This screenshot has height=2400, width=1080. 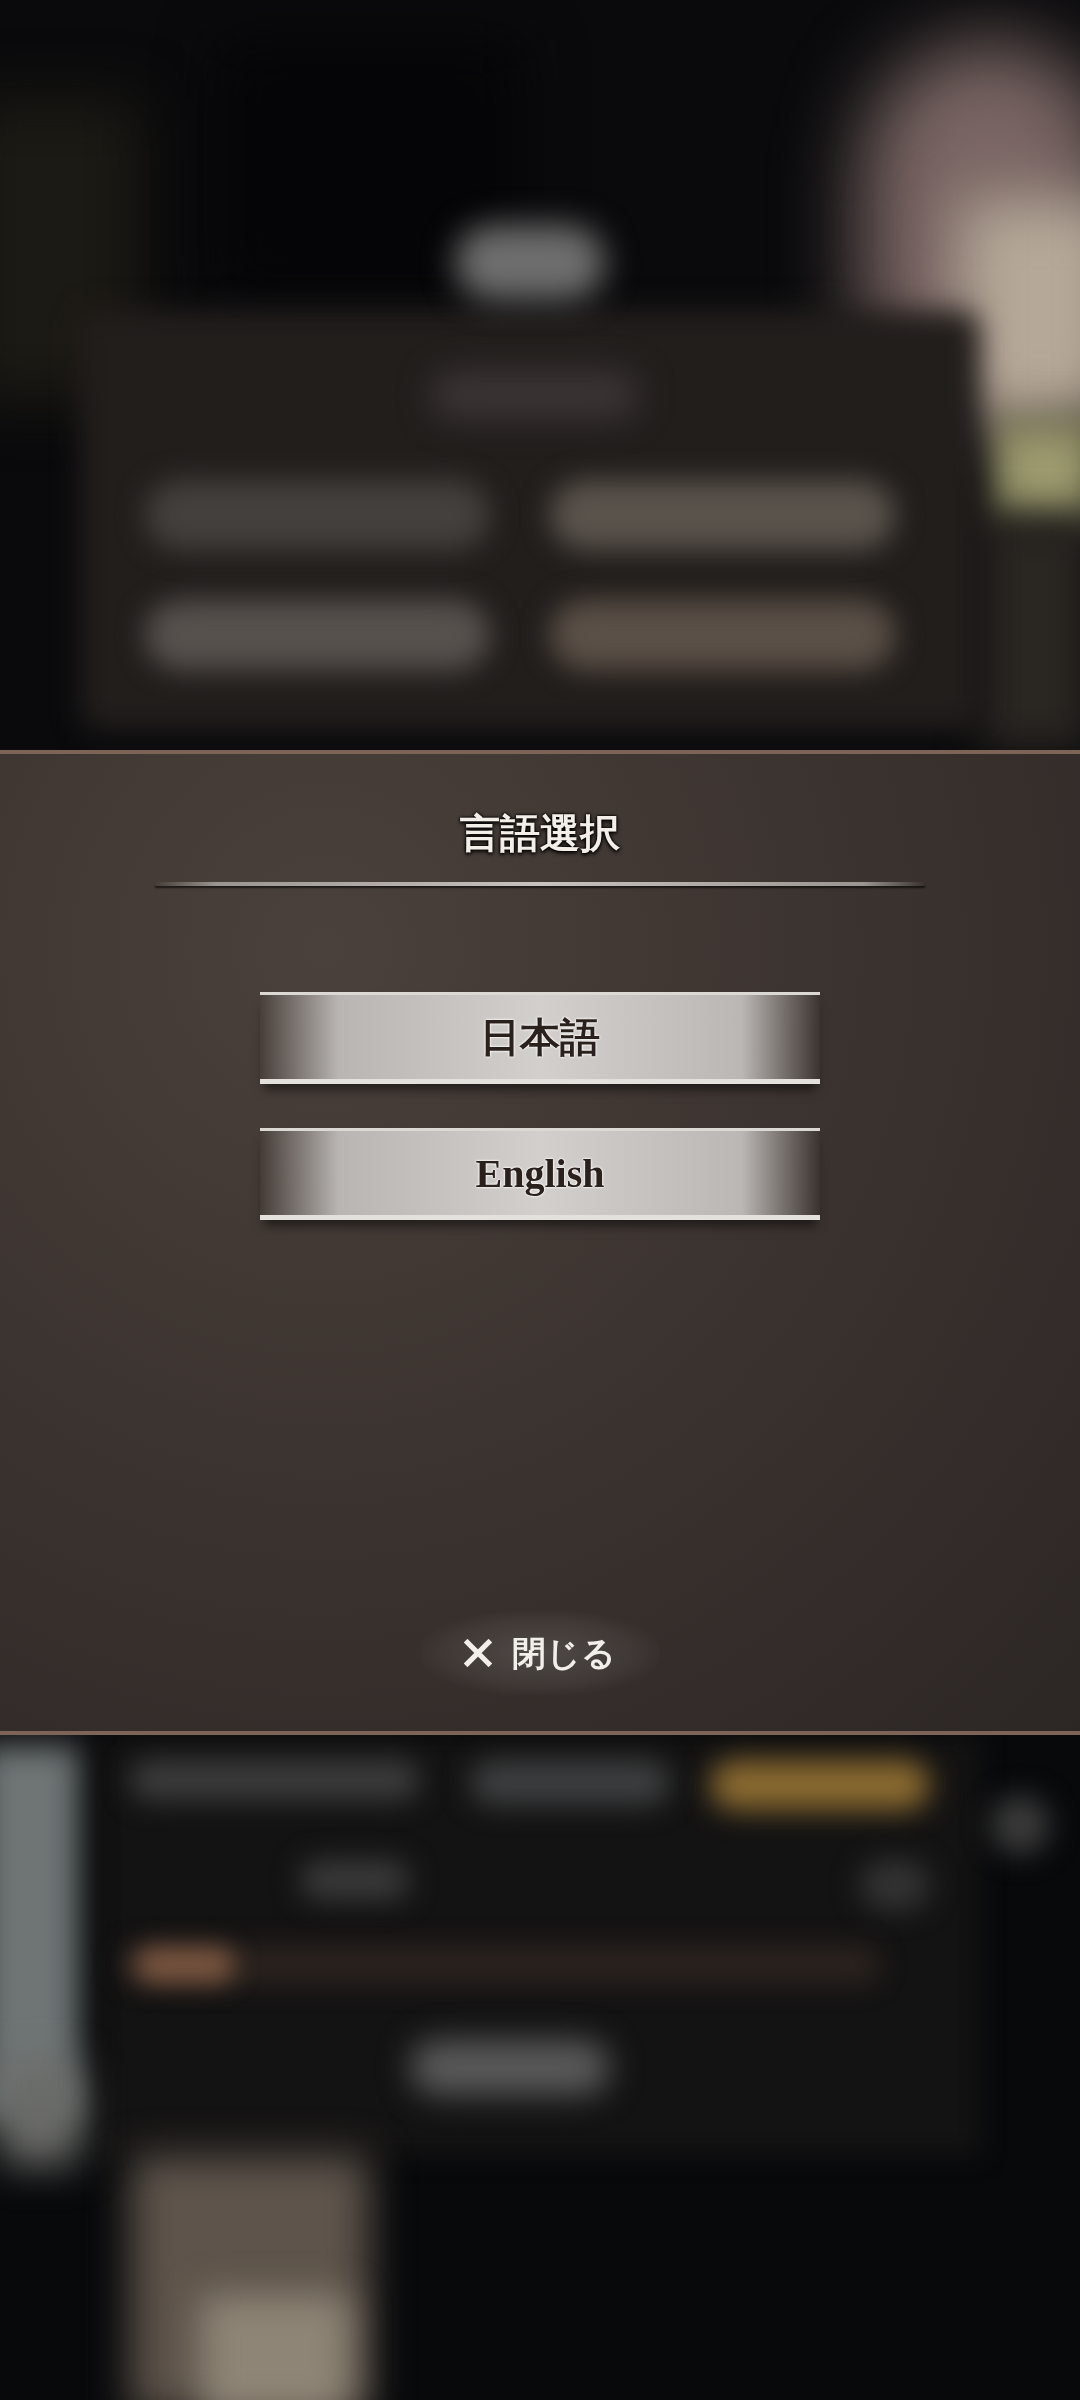 What do you see at coordinates (540, 1038) in the screenshot?
I see `language-option-button: 日本語` at bounding box center [540, 1038].